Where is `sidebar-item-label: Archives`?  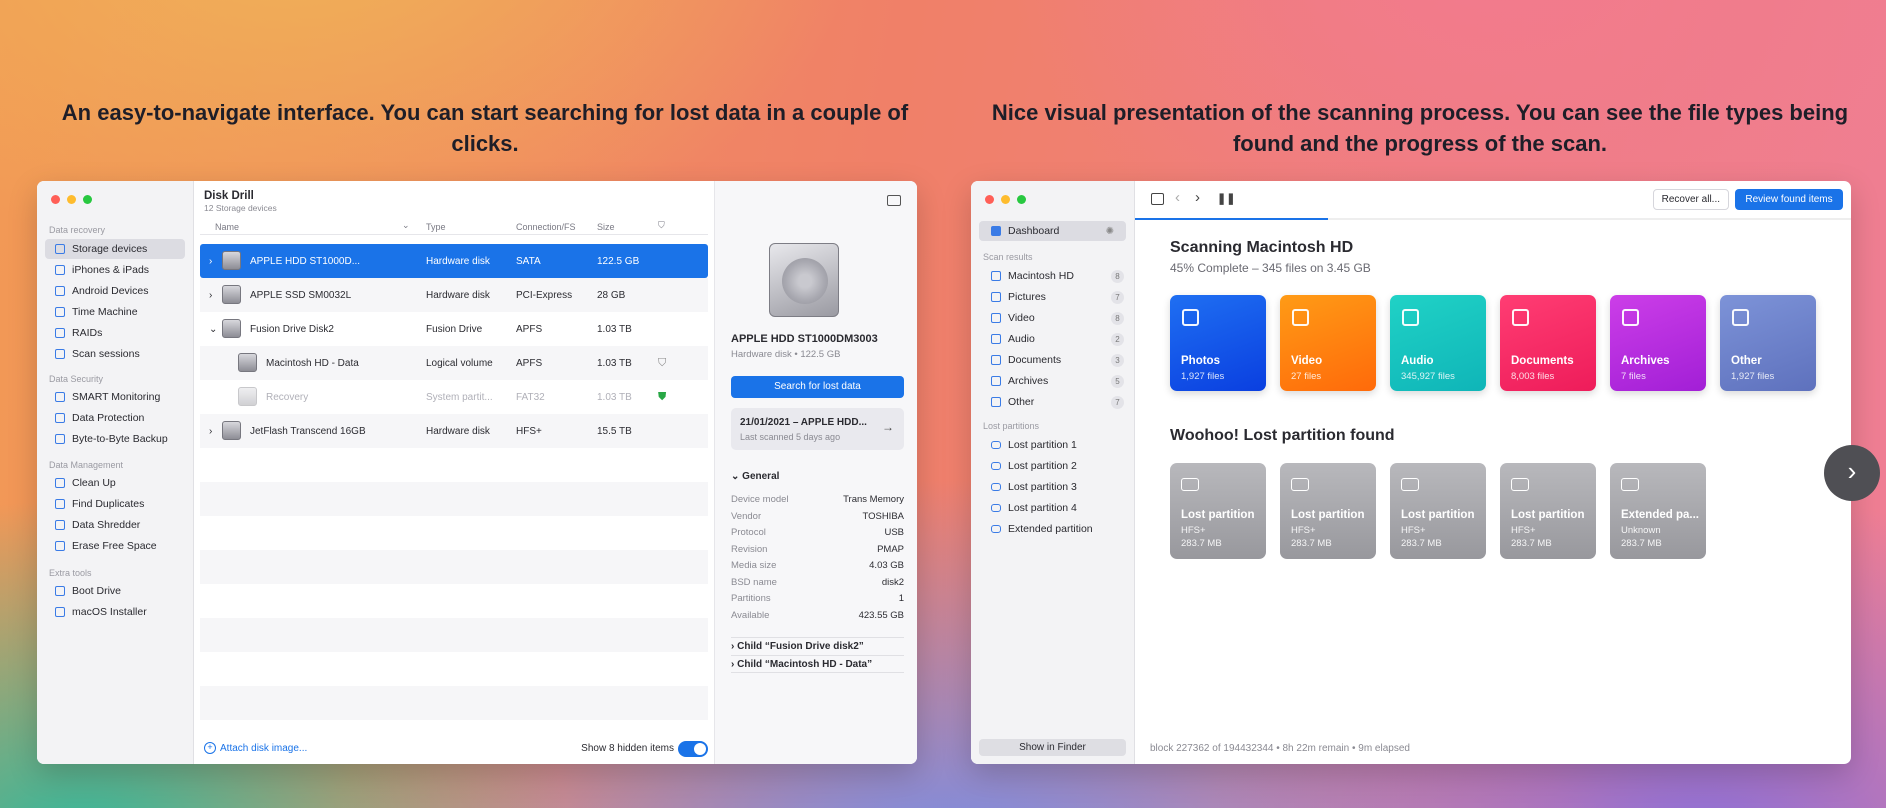
sidebar-item-label: Archives is located at coordinates (1028, 381).